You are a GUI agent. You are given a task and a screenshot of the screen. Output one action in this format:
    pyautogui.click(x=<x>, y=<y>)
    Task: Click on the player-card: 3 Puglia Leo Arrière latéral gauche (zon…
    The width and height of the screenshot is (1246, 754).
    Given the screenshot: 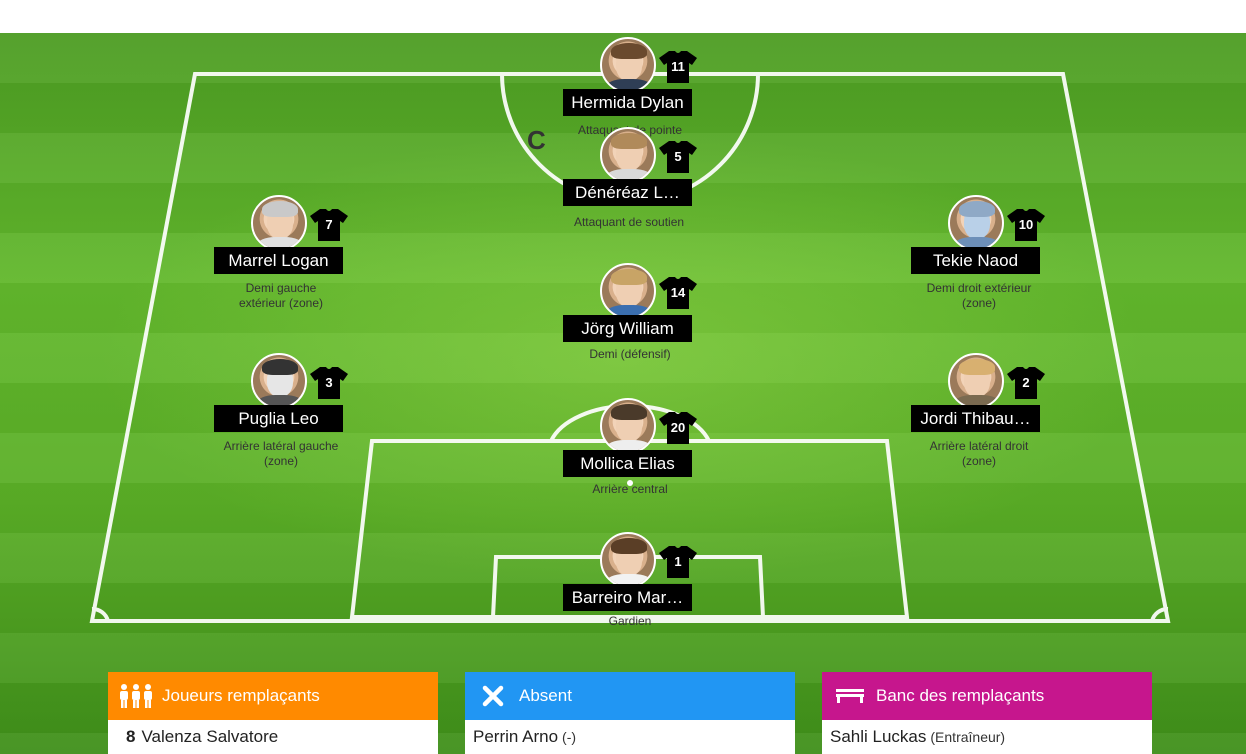 What is the action you would take?
    pyautogui.click(x=284, y=410)
    